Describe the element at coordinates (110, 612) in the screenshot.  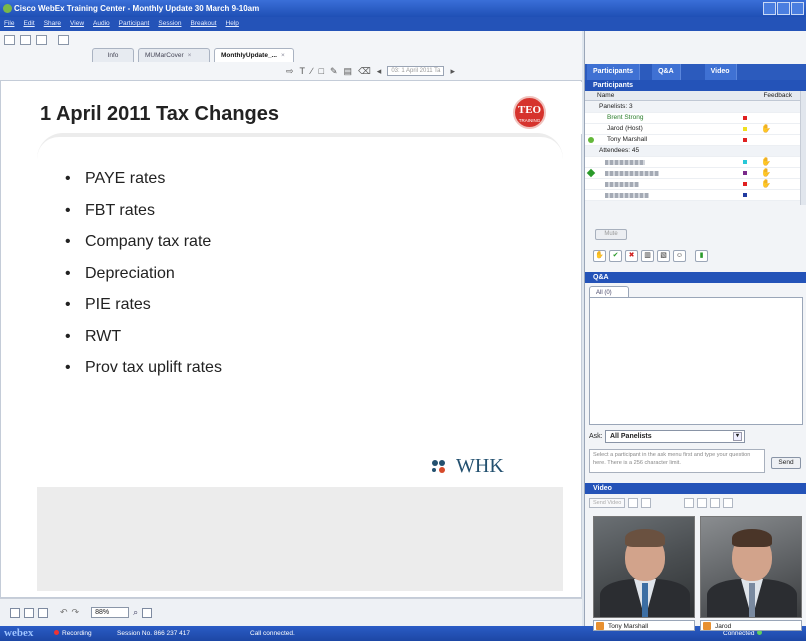
I see `zoom-select: 88%` at that location.